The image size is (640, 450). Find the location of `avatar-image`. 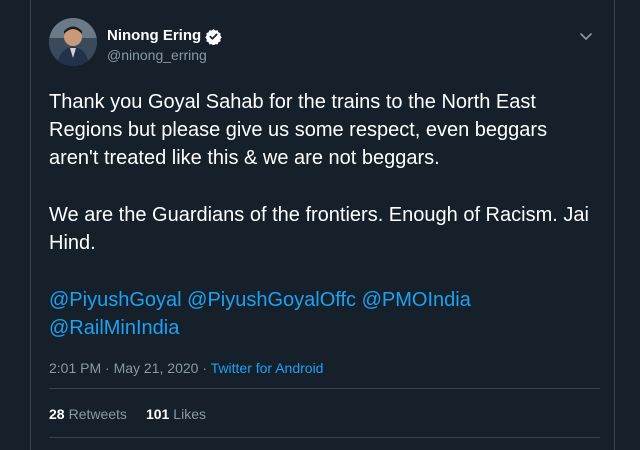

avatar-image is located at coordinates (73, 42).